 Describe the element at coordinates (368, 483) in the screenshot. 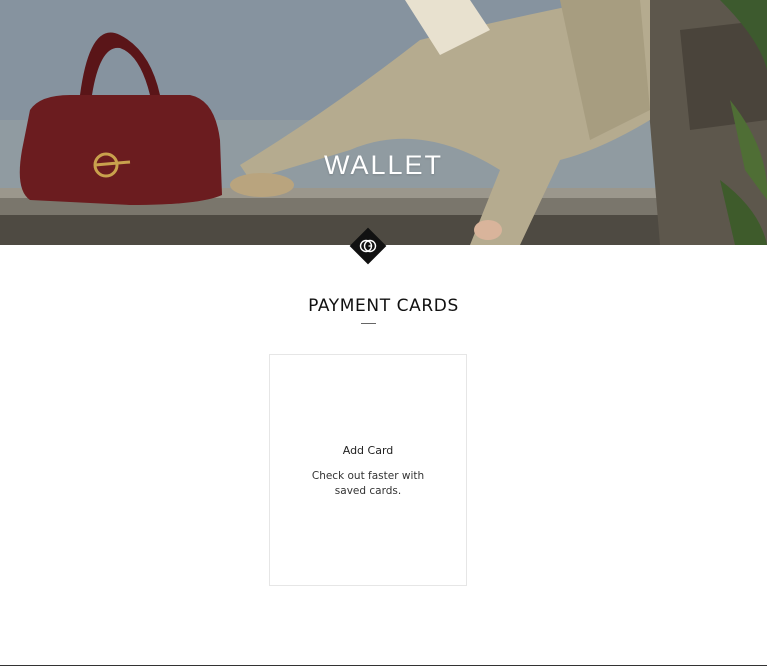

I see `add-card-description: Check out faster with saved cards.` at that location.